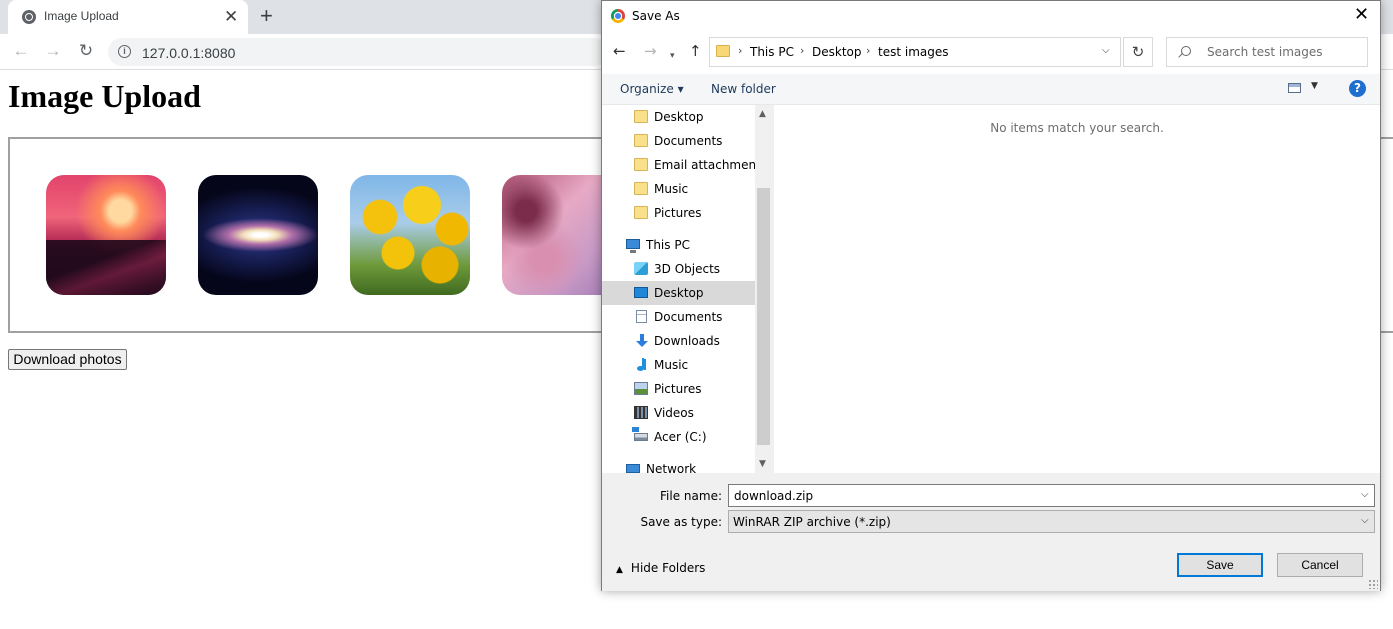 Image resolution: width=1393 pixels, height=629 pixels. Describe the element at coordinates (67, 359) in the screenshot. I see `download-photos-button: Download photos` at that location.